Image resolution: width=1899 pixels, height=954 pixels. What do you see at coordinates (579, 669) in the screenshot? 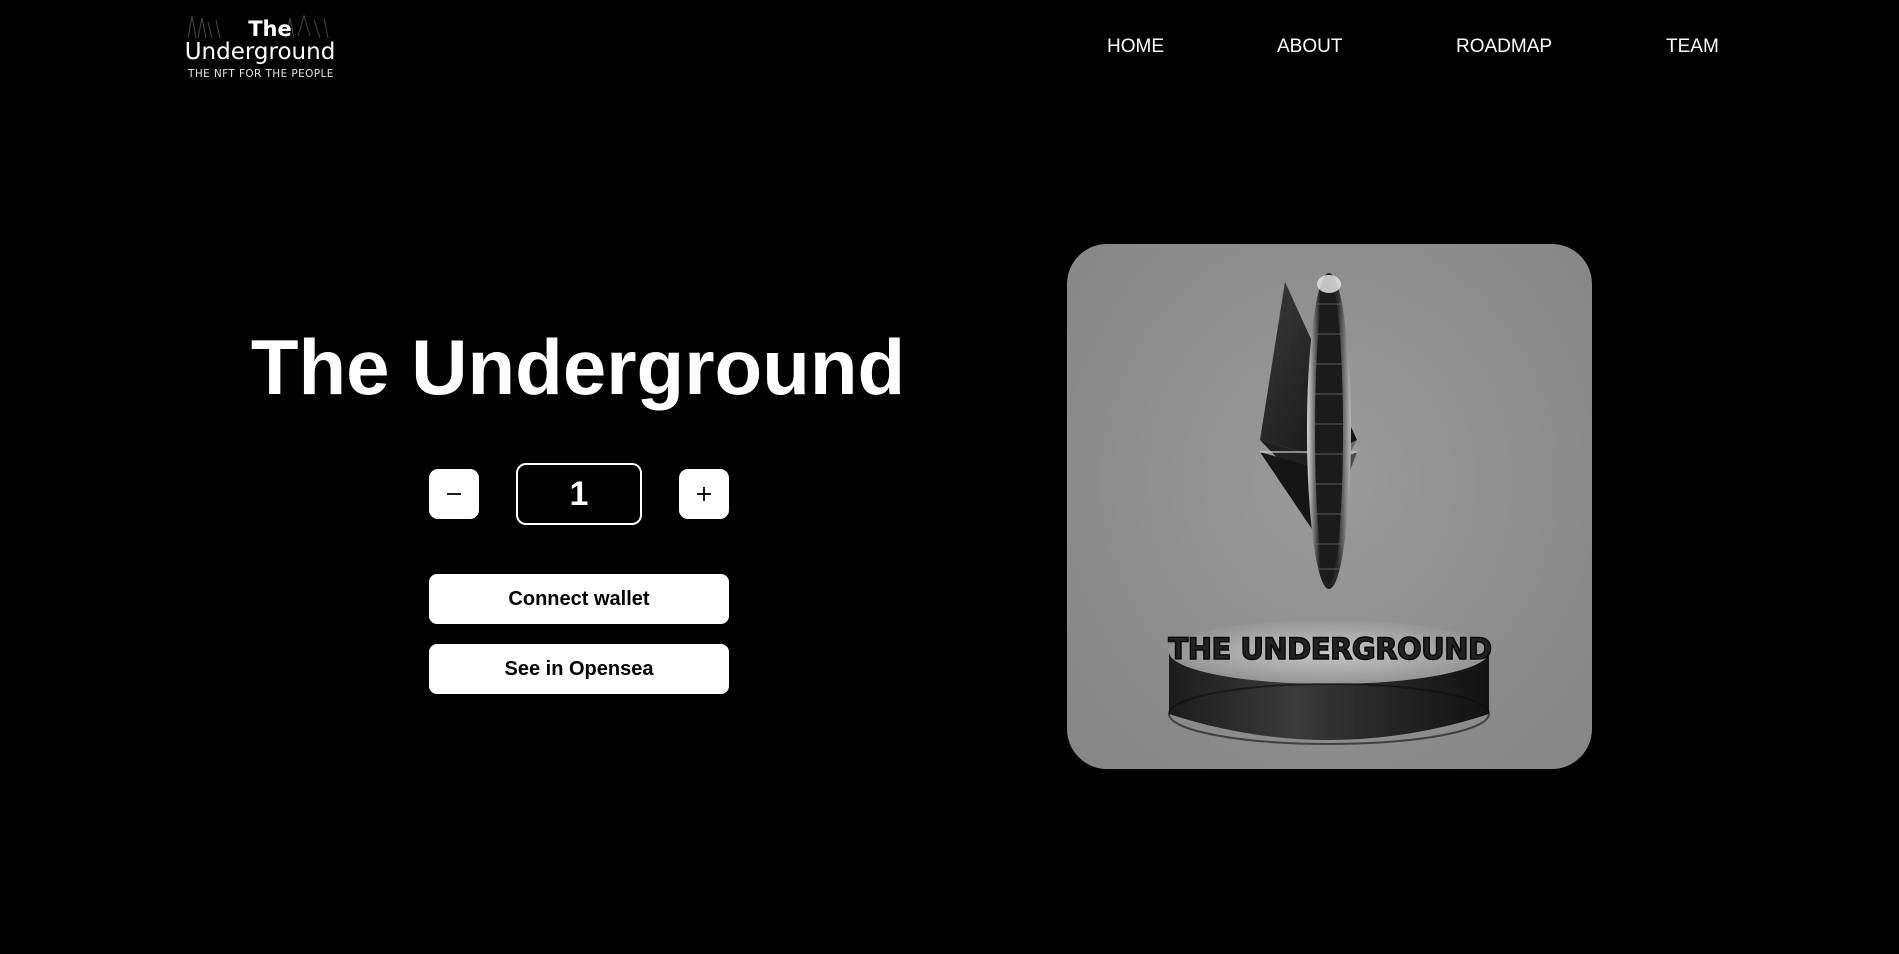
I see `opensea-button: See in Opensea` at bounding box center [579, 669].